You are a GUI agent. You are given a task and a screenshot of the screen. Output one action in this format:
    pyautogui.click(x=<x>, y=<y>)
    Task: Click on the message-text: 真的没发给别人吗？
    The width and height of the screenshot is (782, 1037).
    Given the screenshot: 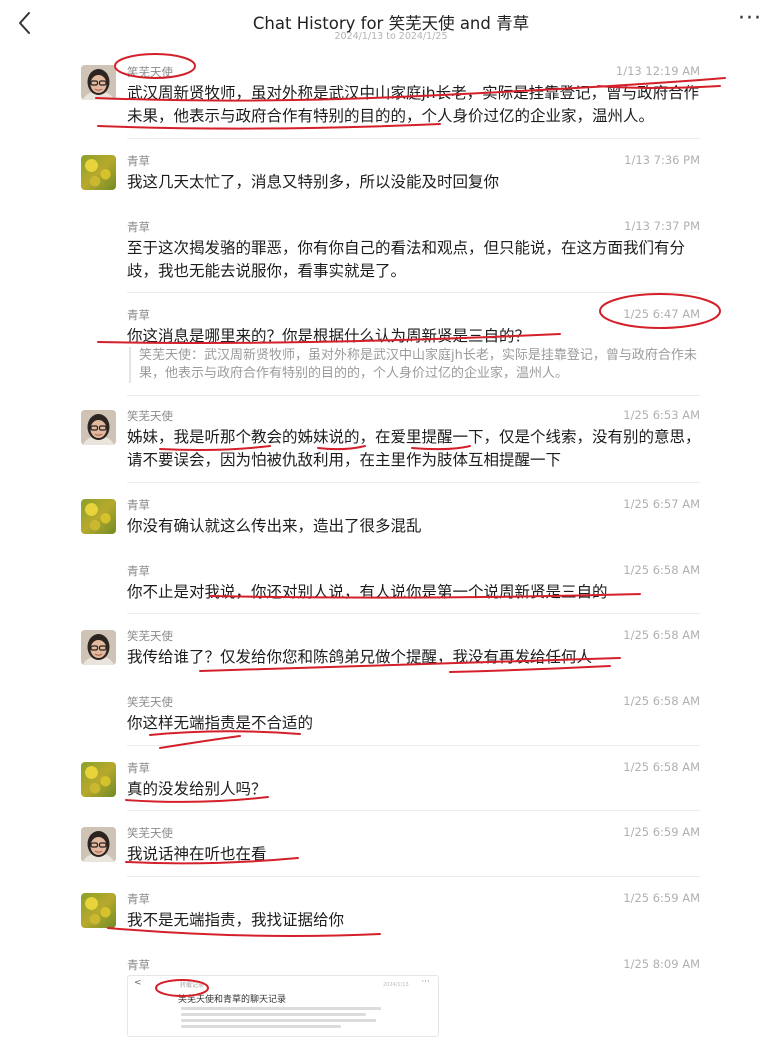 What is the action you would take?
    pyautogui.click(x=197, y=789)
    